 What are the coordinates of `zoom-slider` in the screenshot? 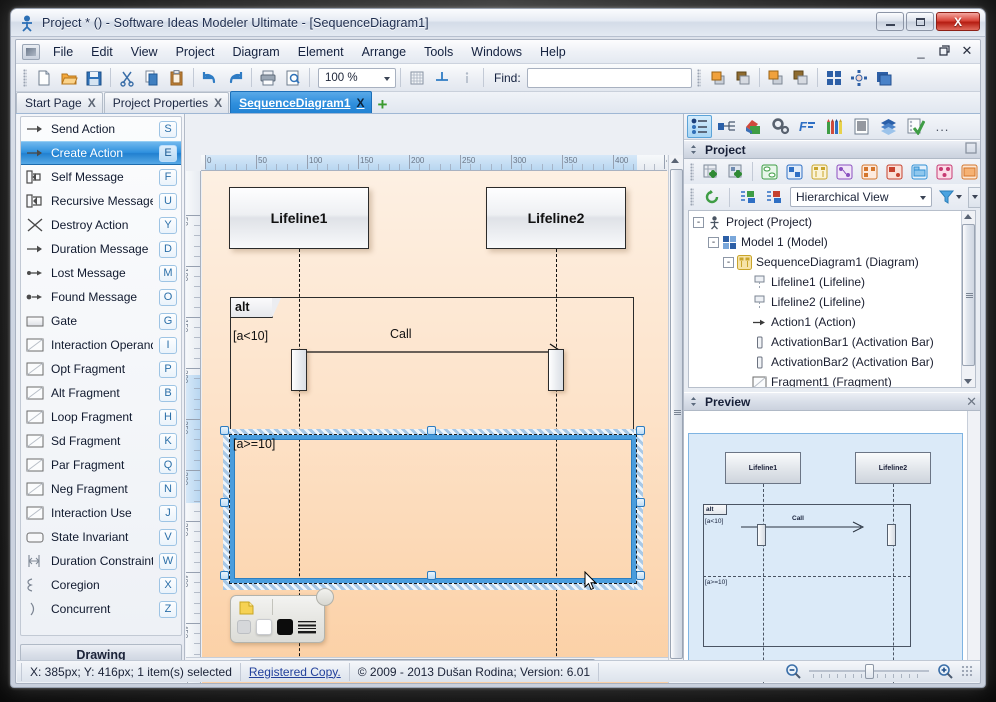 It's located at (869, 671).